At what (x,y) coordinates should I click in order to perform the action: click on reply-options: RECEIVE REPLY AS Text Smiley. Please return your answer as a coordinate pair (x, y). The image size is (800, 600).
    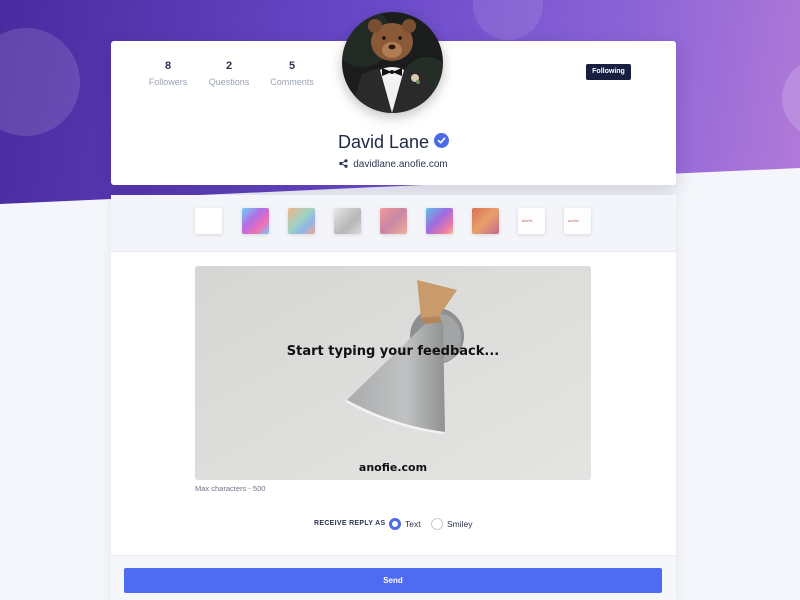
    Looking at the image, I should click on (393, 525).